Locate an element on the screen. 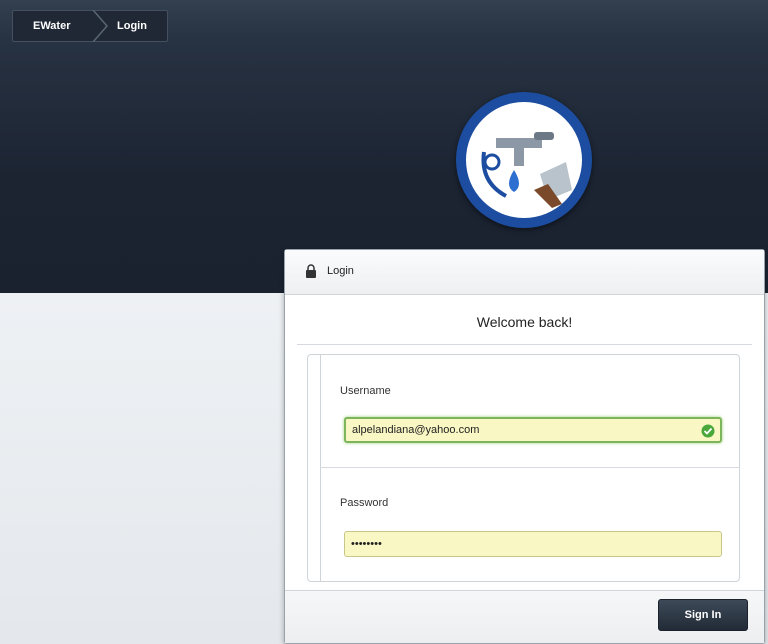 This screenshot has width=768, height=644. username-label: Username is located at coordinates (365, 391).